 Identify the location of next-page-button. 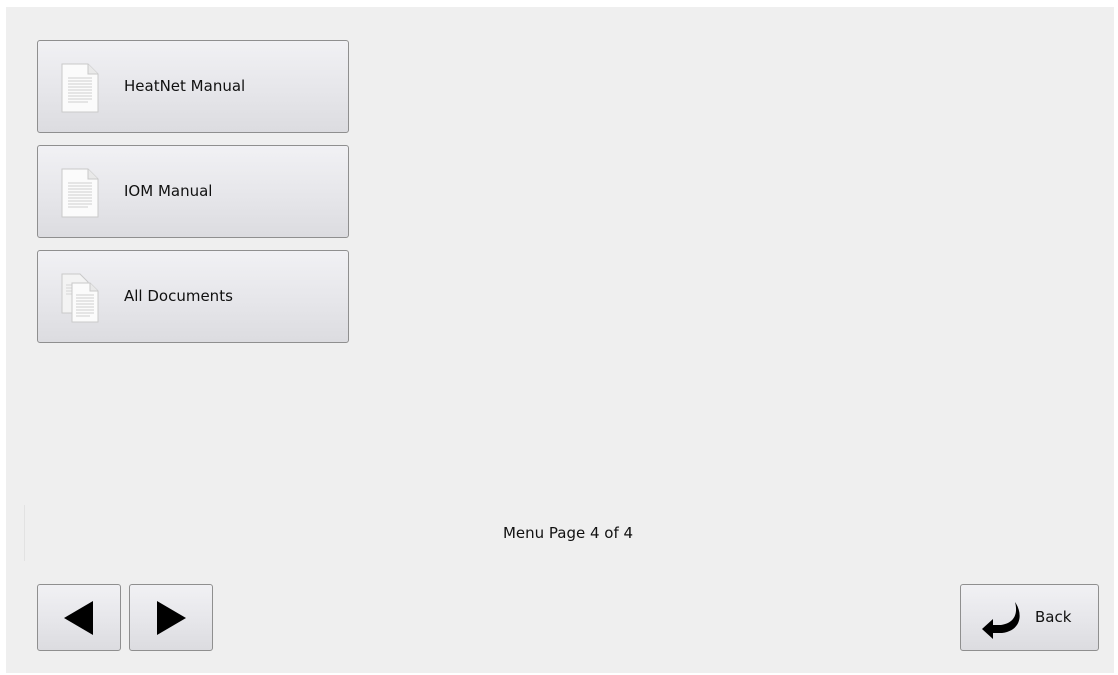
(171, 617).